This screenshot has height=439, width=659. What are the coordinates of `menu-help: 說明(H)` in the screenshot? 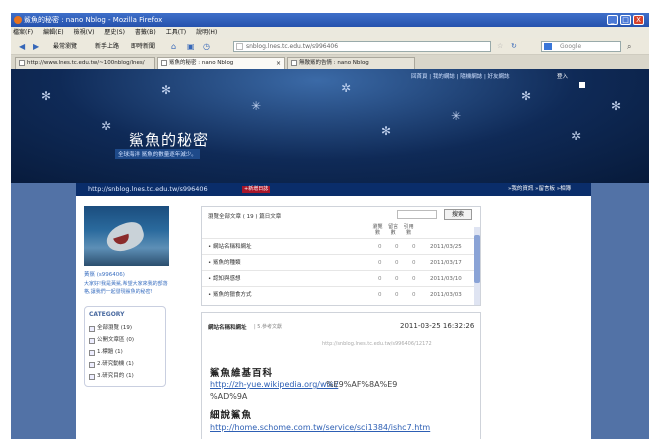 It's located at (206, 32).